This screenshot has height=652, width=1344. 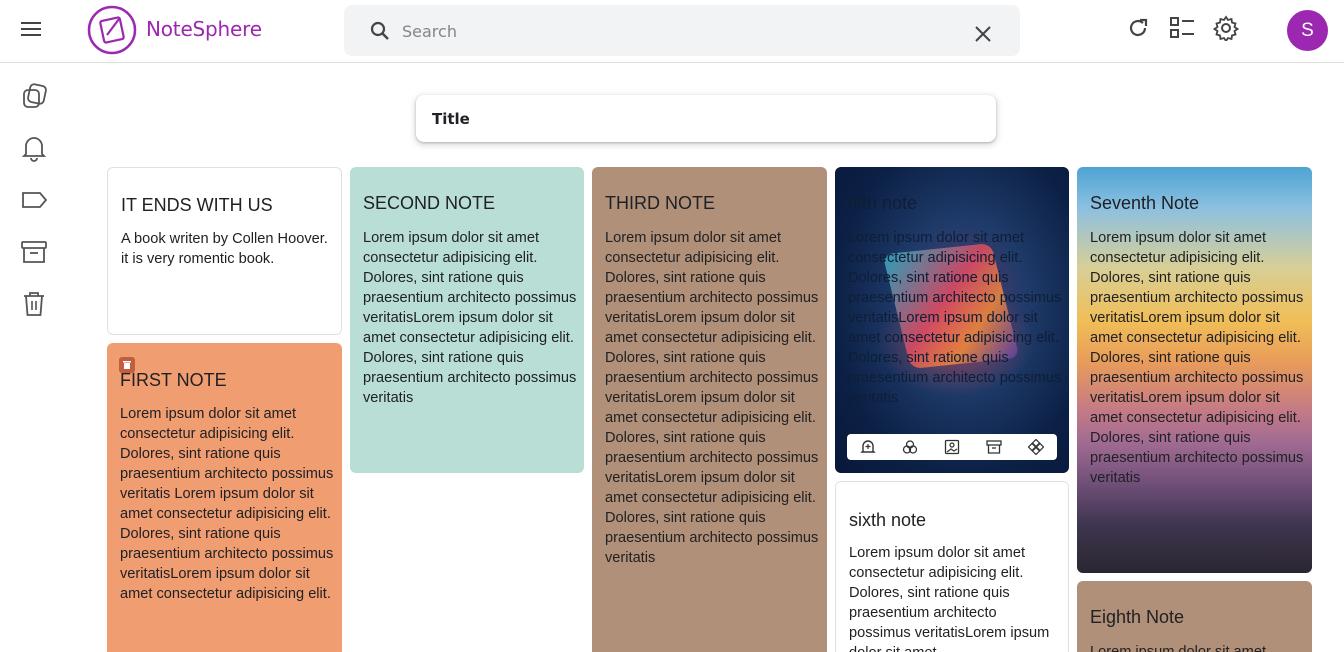 I want to click on note-body: Lorem ipsum dolor sit amet, so click(x=1178, y=648).